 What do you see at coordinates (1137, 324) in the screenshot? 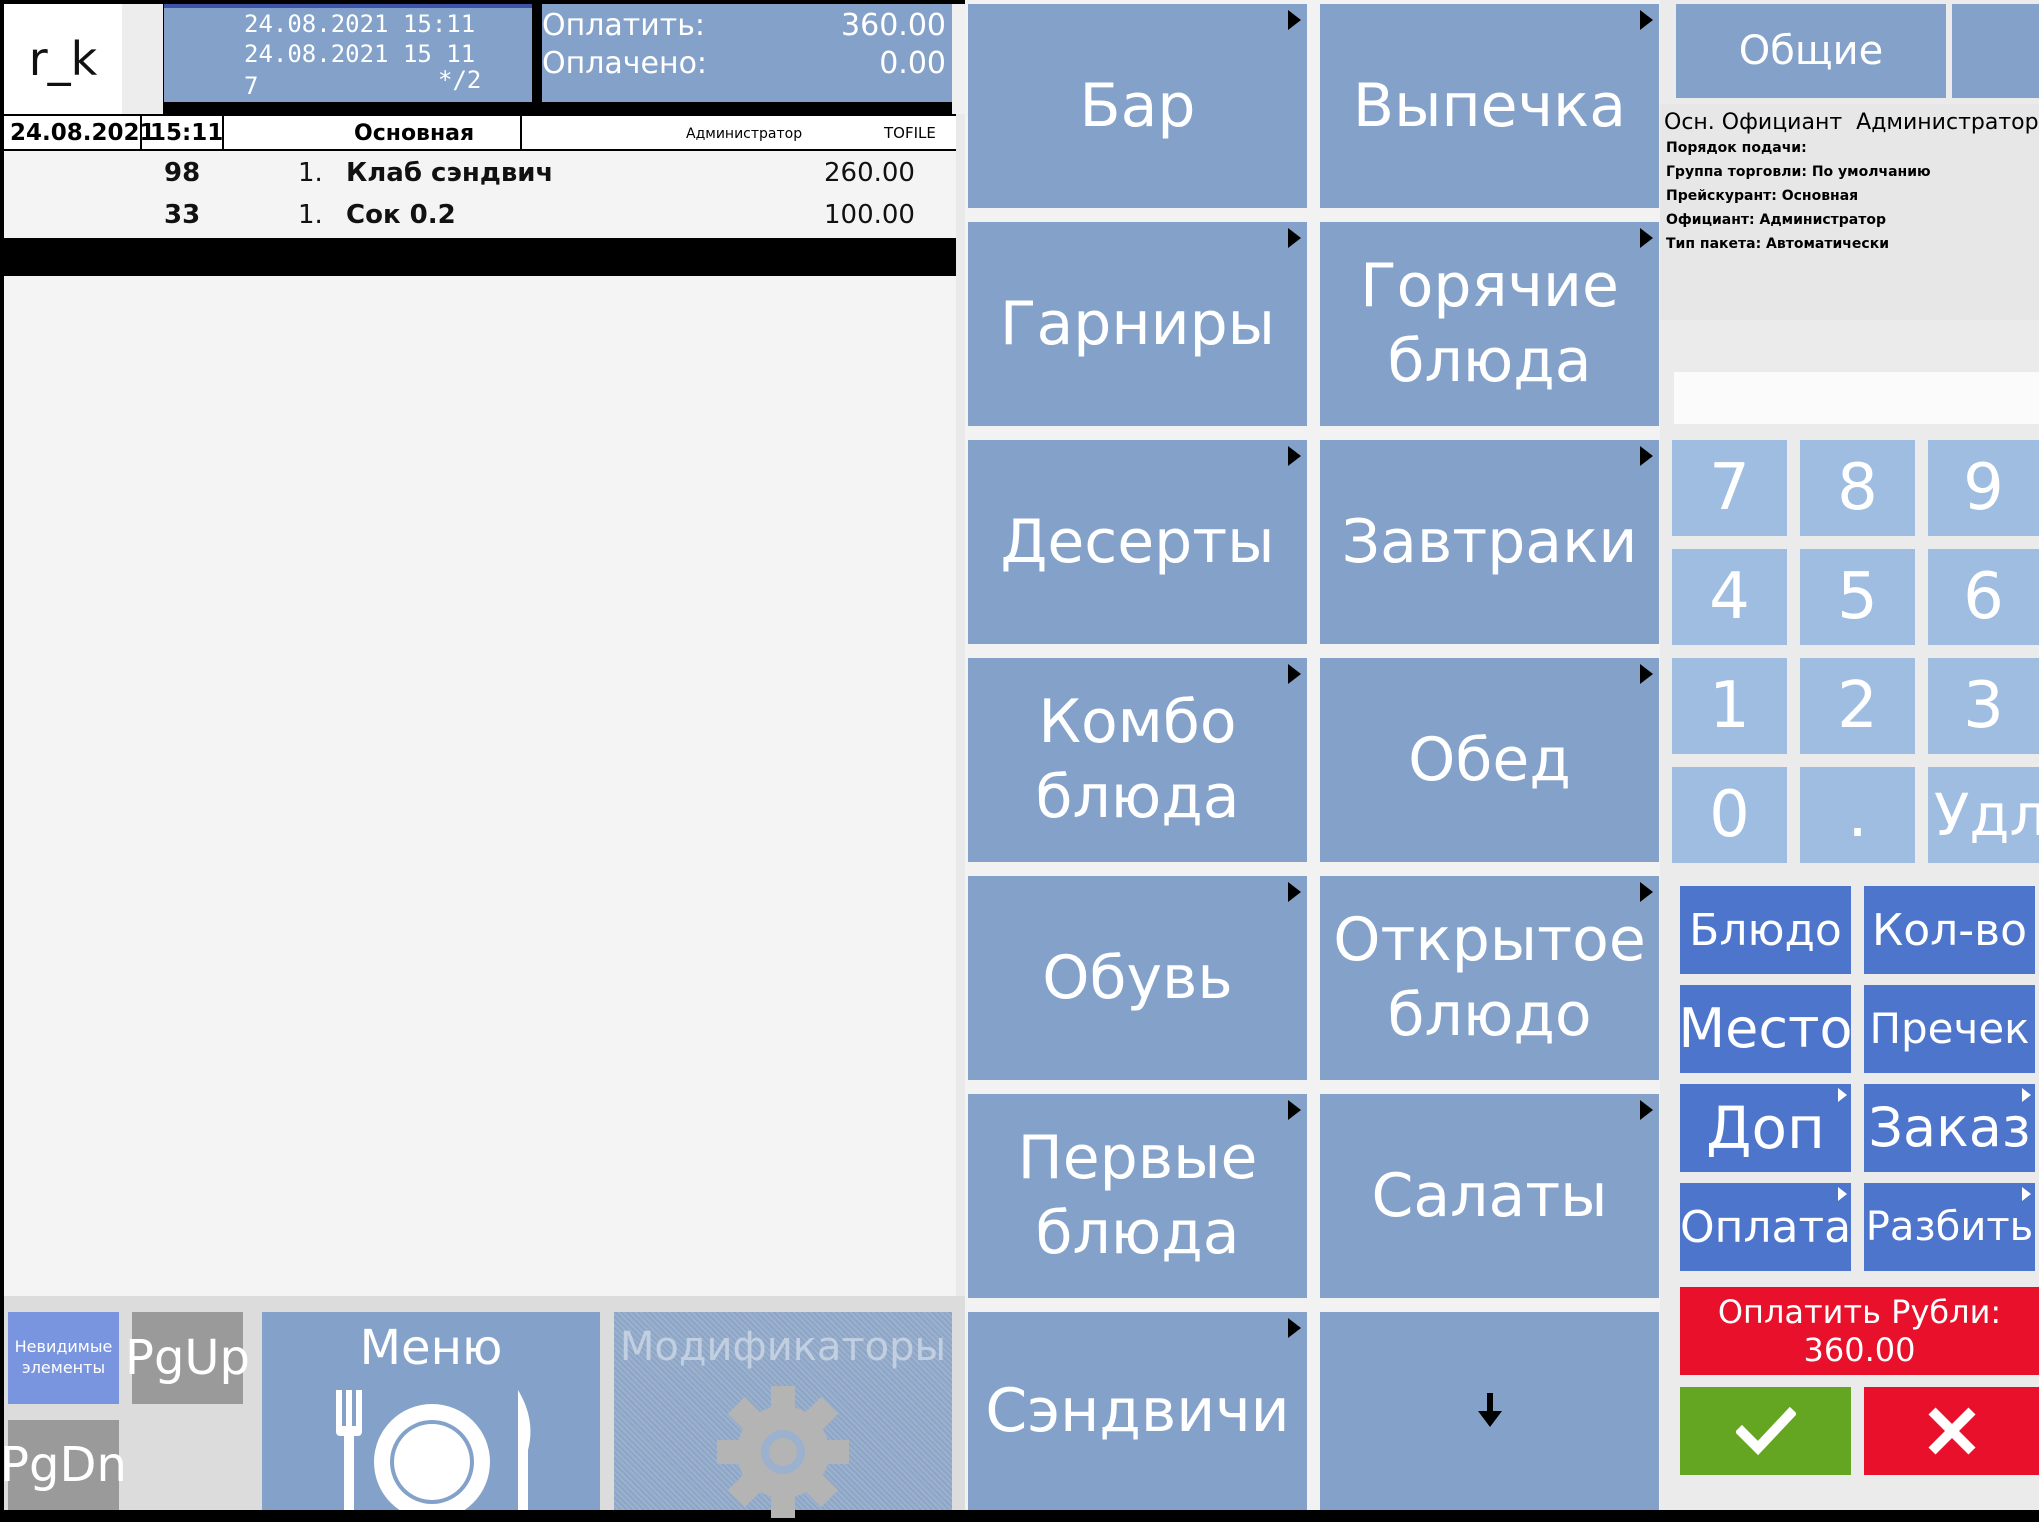
I see `category-sides: Гарниры` at bounding box center [1137, 324].